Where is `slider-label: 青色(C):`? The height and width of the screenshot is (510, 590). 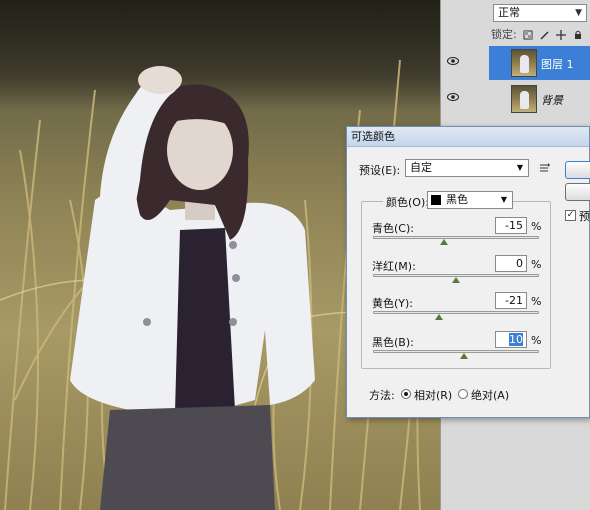 slider-label: 青色(C): is located at coordinates (393, 228).